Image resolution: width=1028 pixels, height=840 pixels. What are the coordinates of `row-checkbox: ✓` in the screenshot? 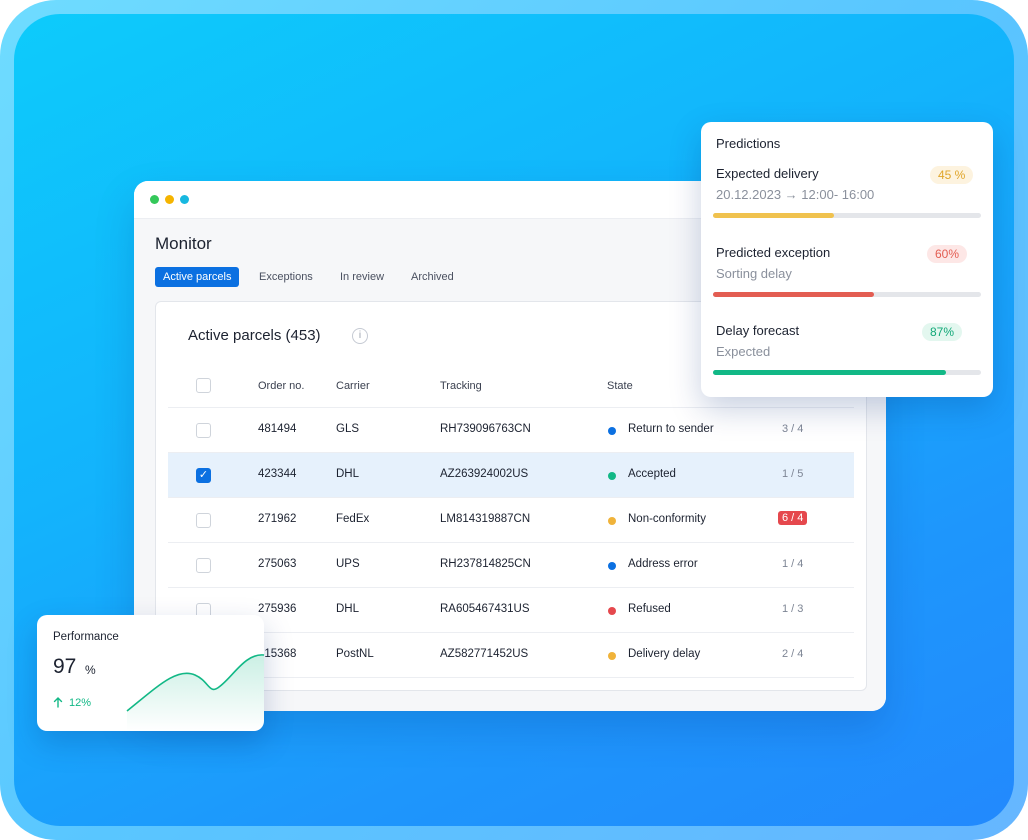 It's located at (203, 475).